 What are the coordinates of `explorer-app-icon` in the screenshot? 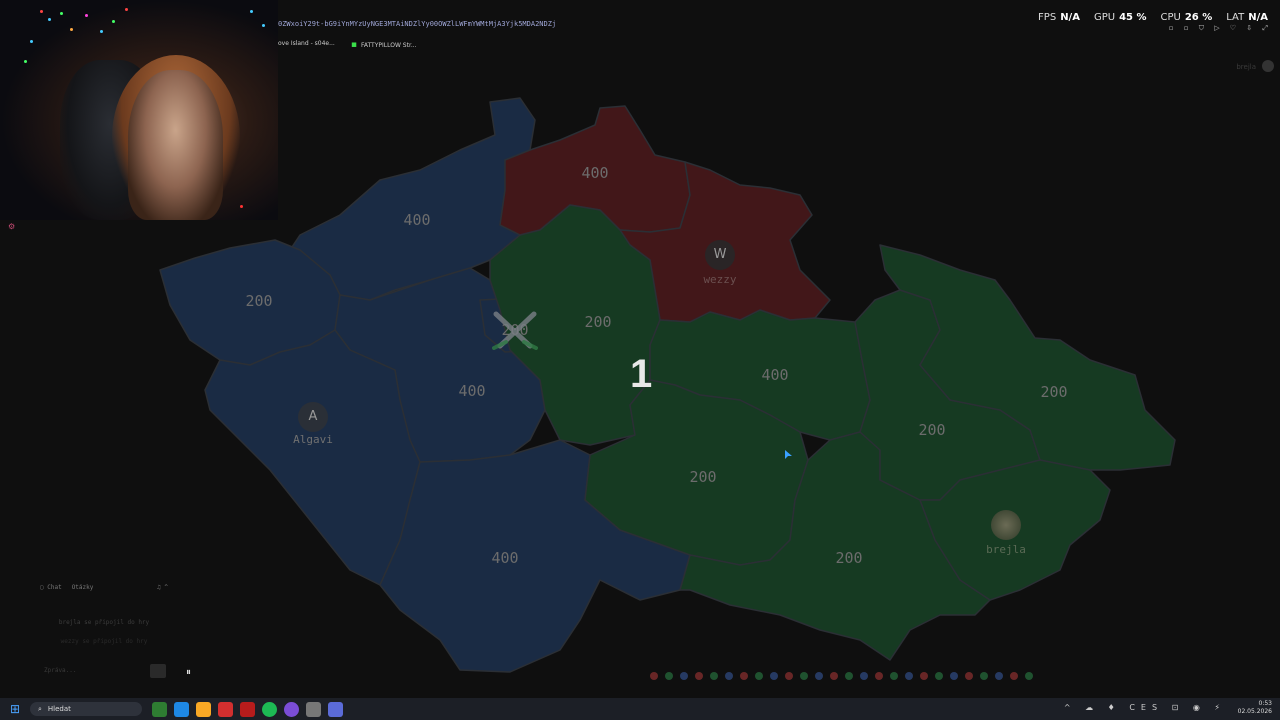 It's located at (203, 709).